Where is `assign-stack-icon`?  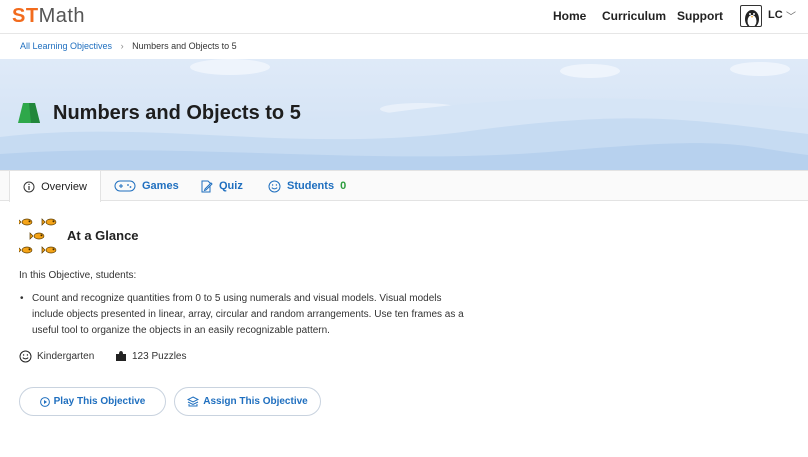
assign-stack-icon is located at coordinates (193, 401).